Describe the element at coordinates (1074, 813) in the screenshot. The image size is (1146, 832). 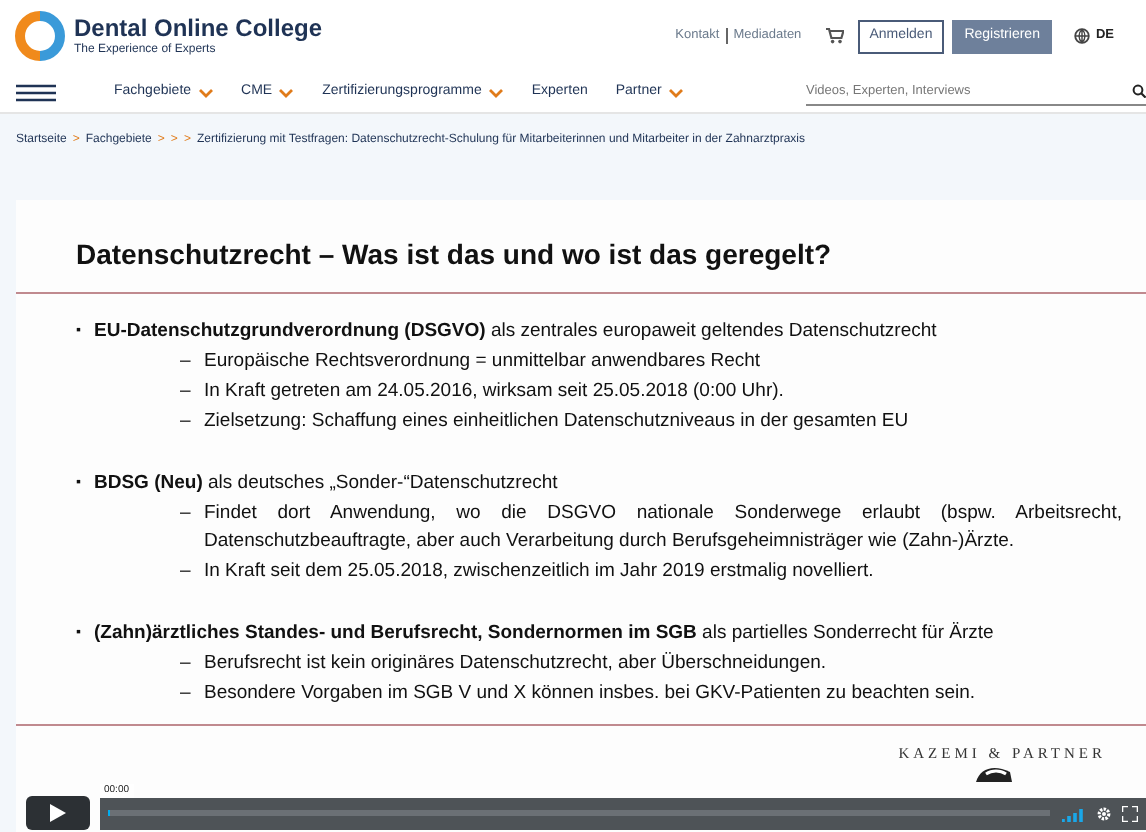
I see `volume-icon` at that location.